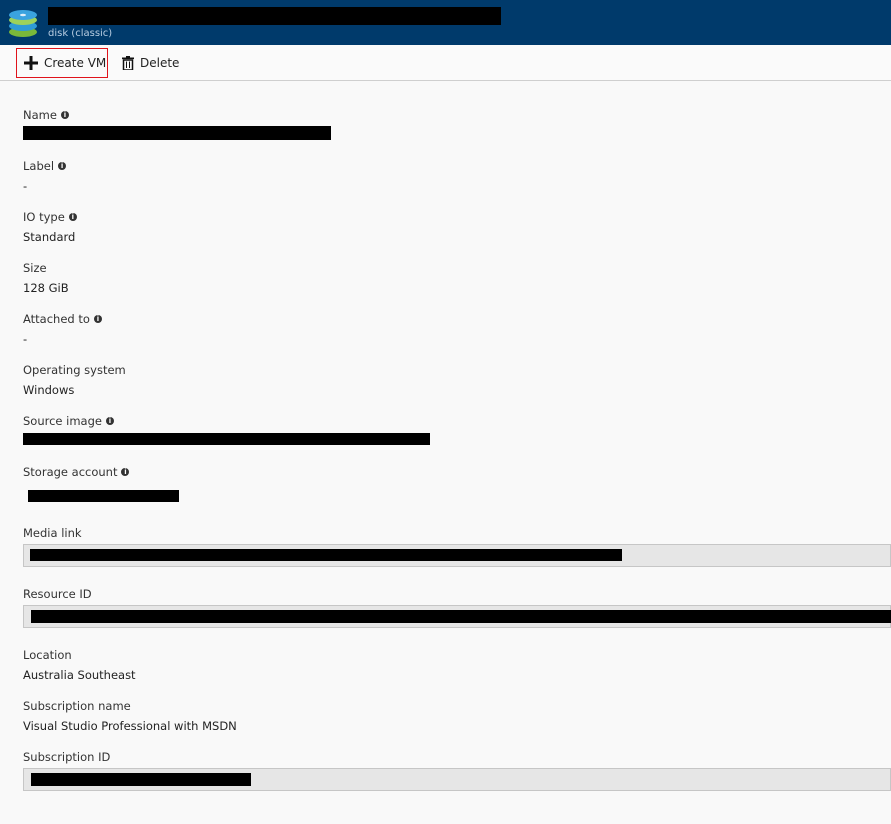 The width and height of the screenshot is (891, 824). What do you see at coordinates (49, 390) in the screenshot?
I see `os-value: Windows` at bounding box center [49, 390].